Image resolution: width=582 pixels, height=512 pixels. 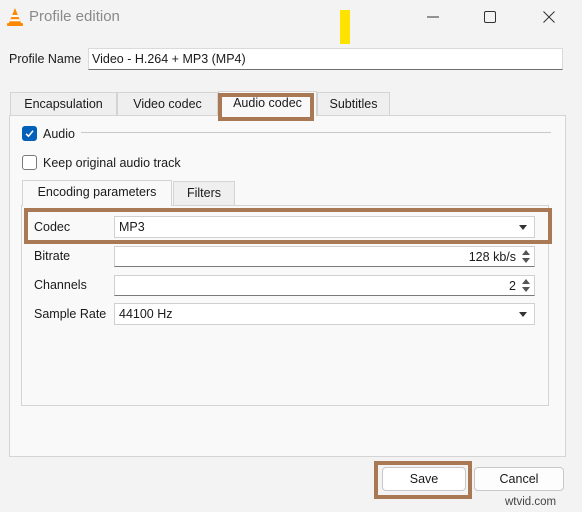 I want to click on keep-original-label: Keep original audio track, so click(x=112, y=163).